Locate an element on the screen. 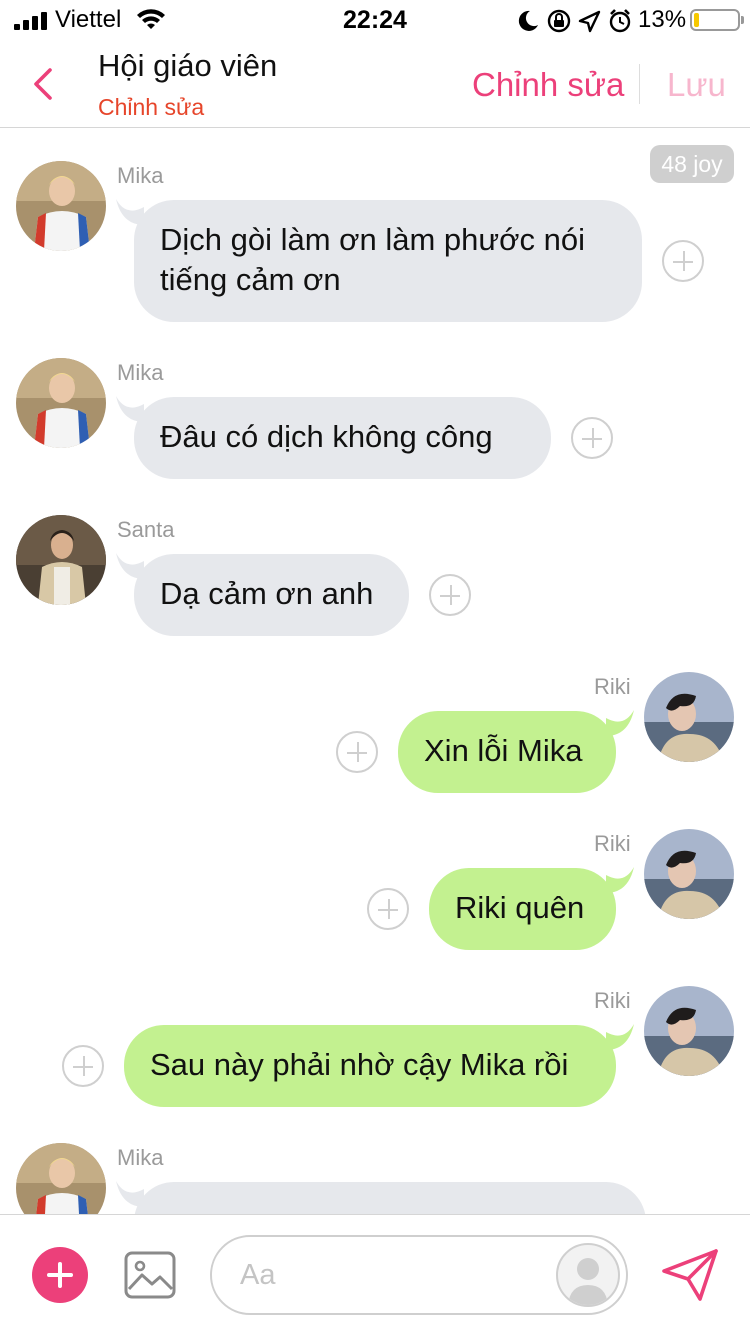 The height and width of the screenshot is (1334, 750). message-input-wrapper is located at coordinates (419, 1275).